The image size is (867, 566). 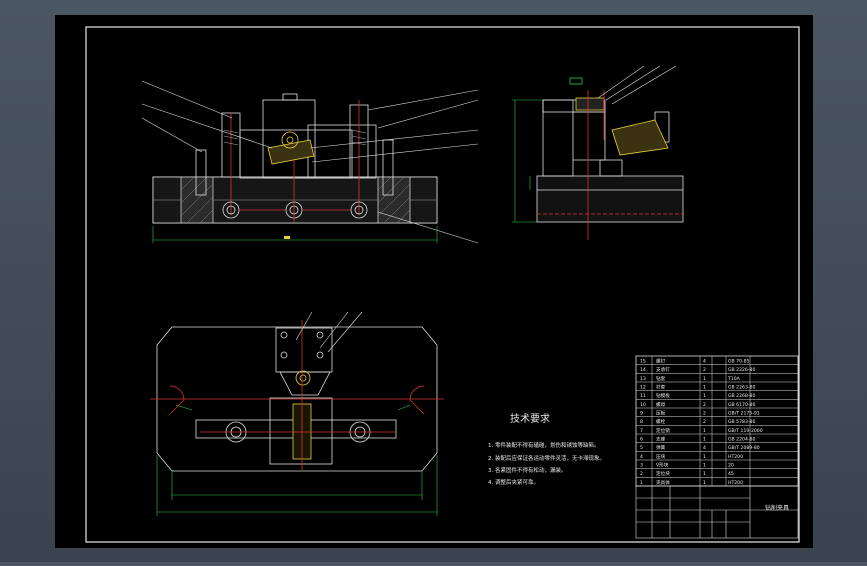 What do you see at coordinates (663, 473) in the screenshot?
I see `bom-cell-name: 定位块` at bounding box center [663, 473].